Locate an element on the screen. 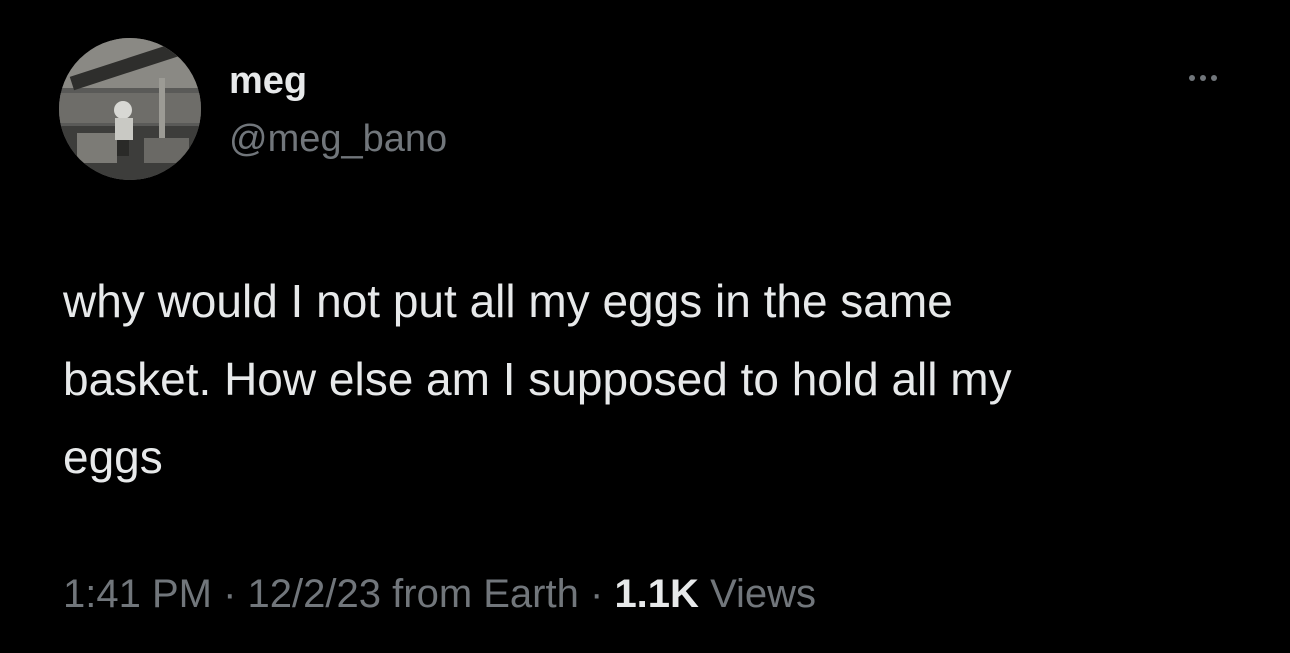 This screenshot has width=1290, height=653. user-handle: @meg_bano is located at coordinates (338, 139).